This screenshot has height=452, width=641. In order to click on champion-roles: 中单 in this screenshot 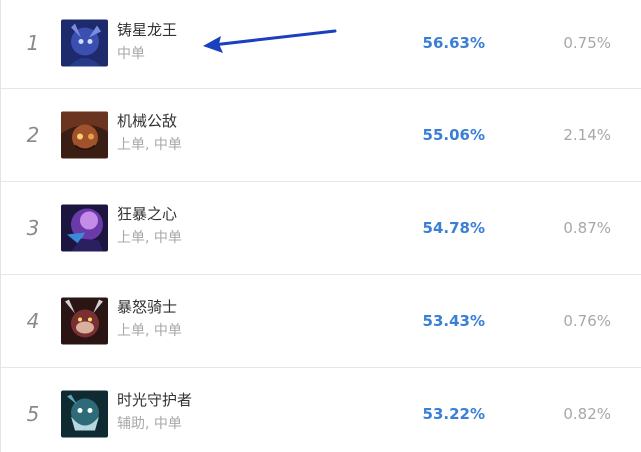, I will do `click(131, 54)`.